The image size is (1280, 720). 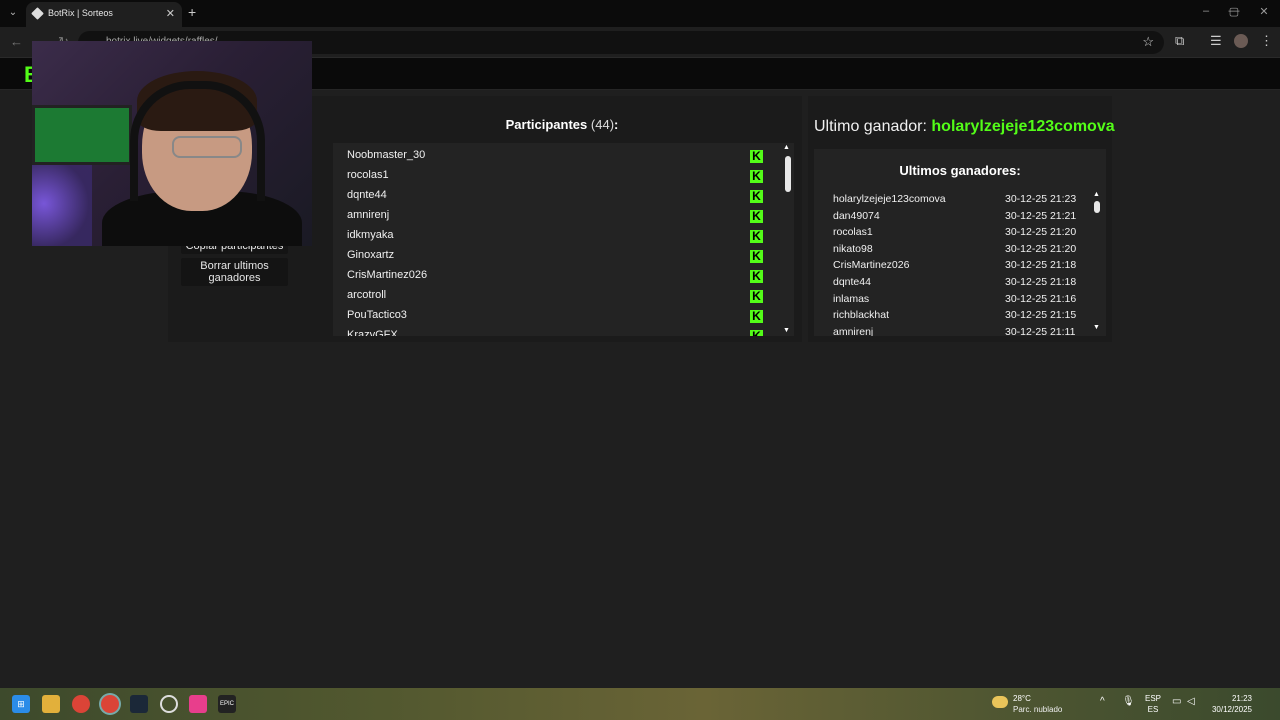 What do you see at coordinates (13, 13) in the screenshot?
I see `tab-search-chevron-icon: ⌄` at bounding box center [13, 13].